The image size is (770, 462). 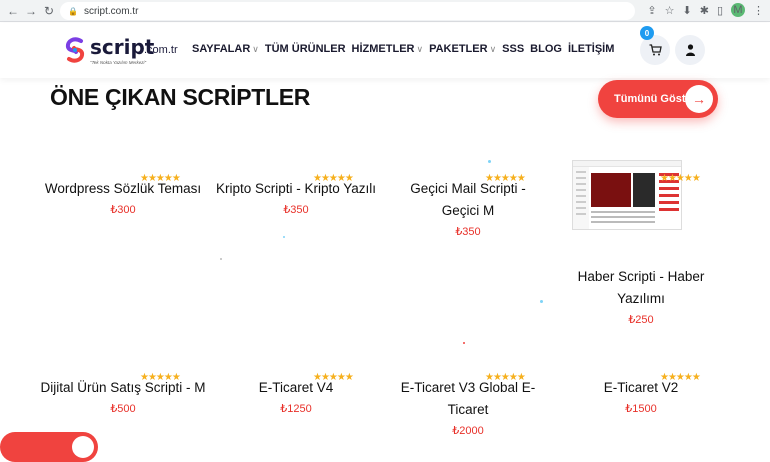 I want to click on url-text: script.com.tr, so click(x=111, y=11).